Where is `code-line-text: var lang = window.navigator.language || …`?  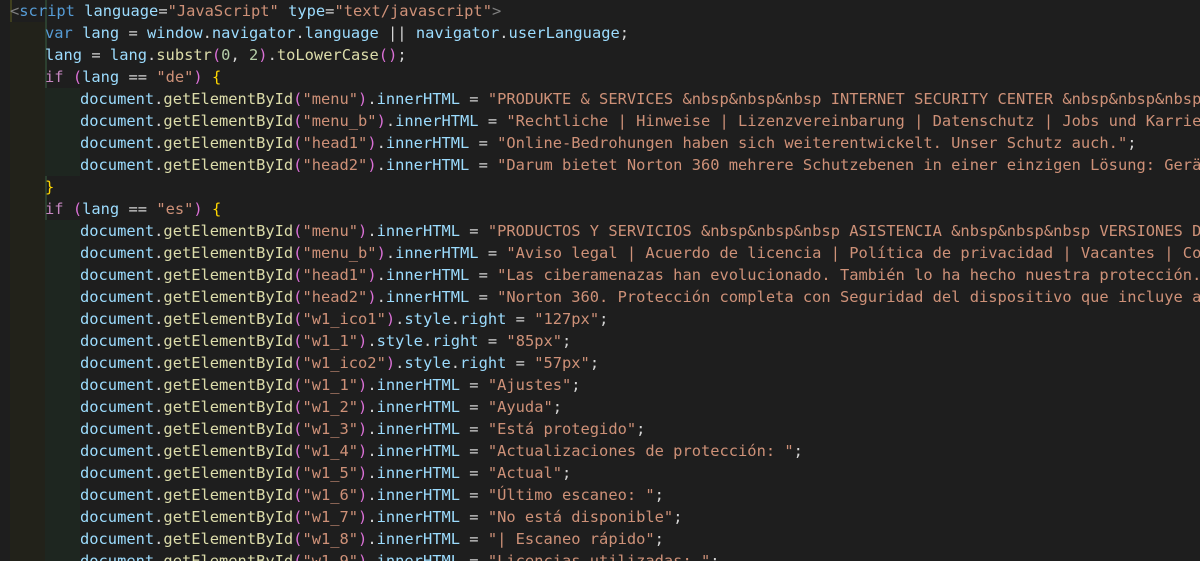 code-line-text: var lang = window.navigator.language || … is located at coordinates (337, 33).